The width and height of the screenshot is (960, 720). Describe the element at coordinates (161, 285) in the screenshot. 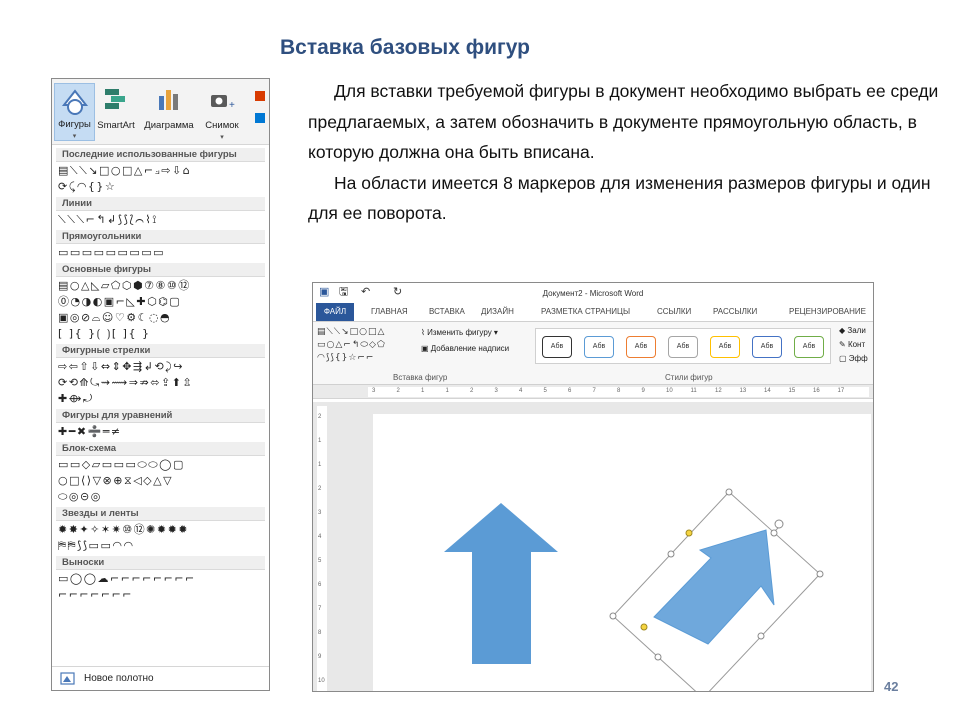

I see `shape-row: ▤○△◺▱⬠⬡⬢⑦⑧⑩⑫` at that location.